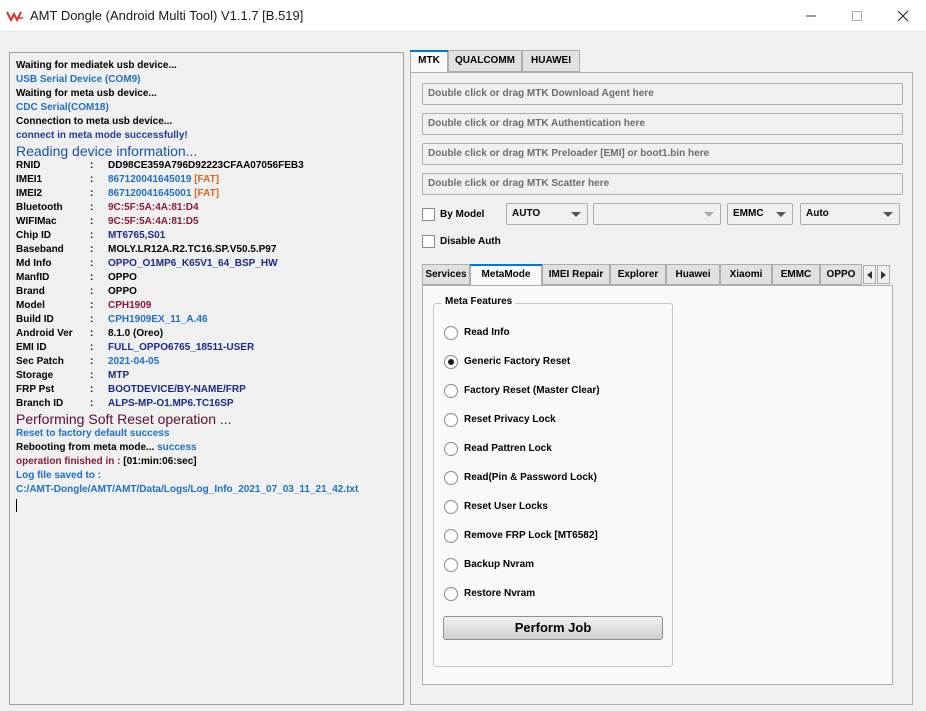 This screenshot has width=926, height=711. I want to click on device-info-value: MTP, so click(119, 375).